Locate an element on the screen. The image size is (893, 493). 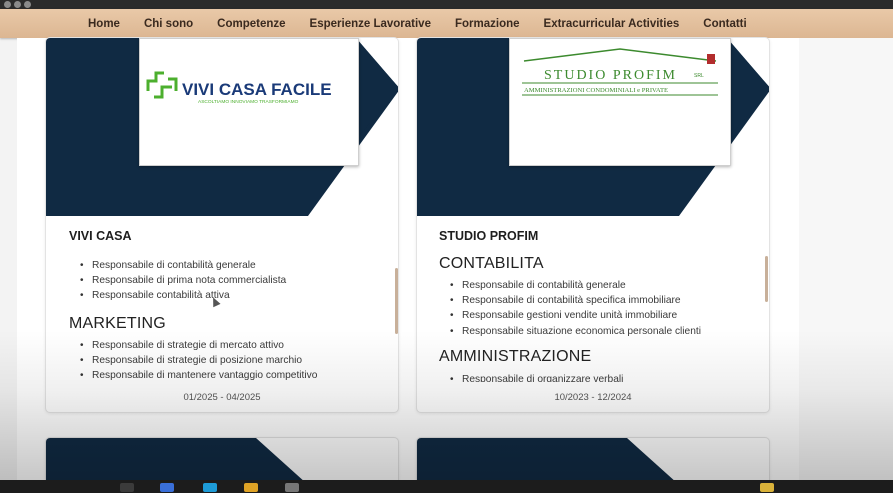
logo-suffix: SRL is located at coordinates (699, 76).